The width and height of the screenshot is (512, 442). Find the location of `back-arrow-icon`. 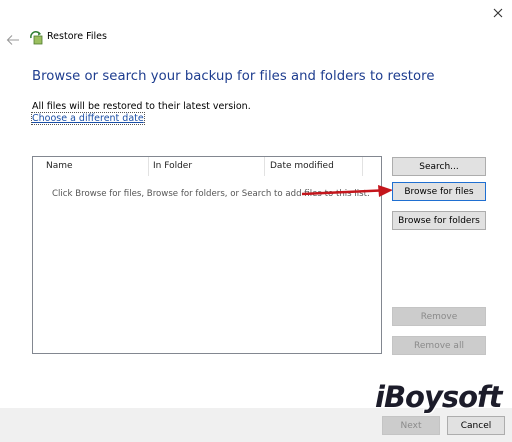

back-arrow-icon is located at coordinates (13, 38).